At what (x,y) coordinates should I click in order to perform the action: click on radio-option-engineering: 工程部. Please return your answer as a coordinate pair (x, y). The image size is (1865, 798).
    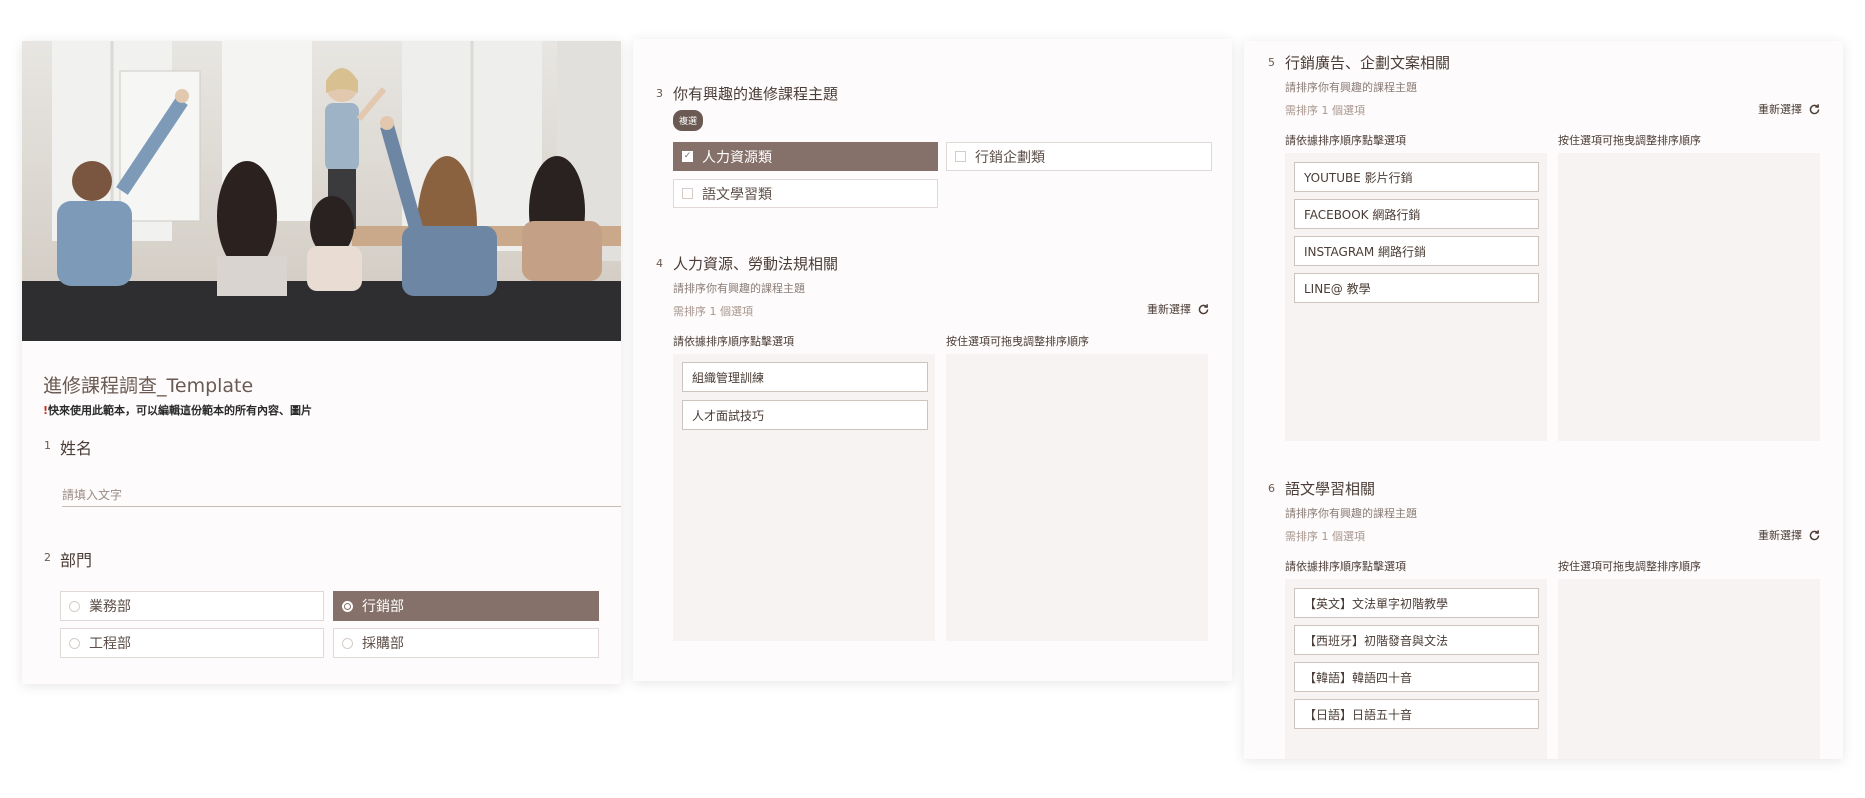
    Looking at the image, I should click on (192, 643).